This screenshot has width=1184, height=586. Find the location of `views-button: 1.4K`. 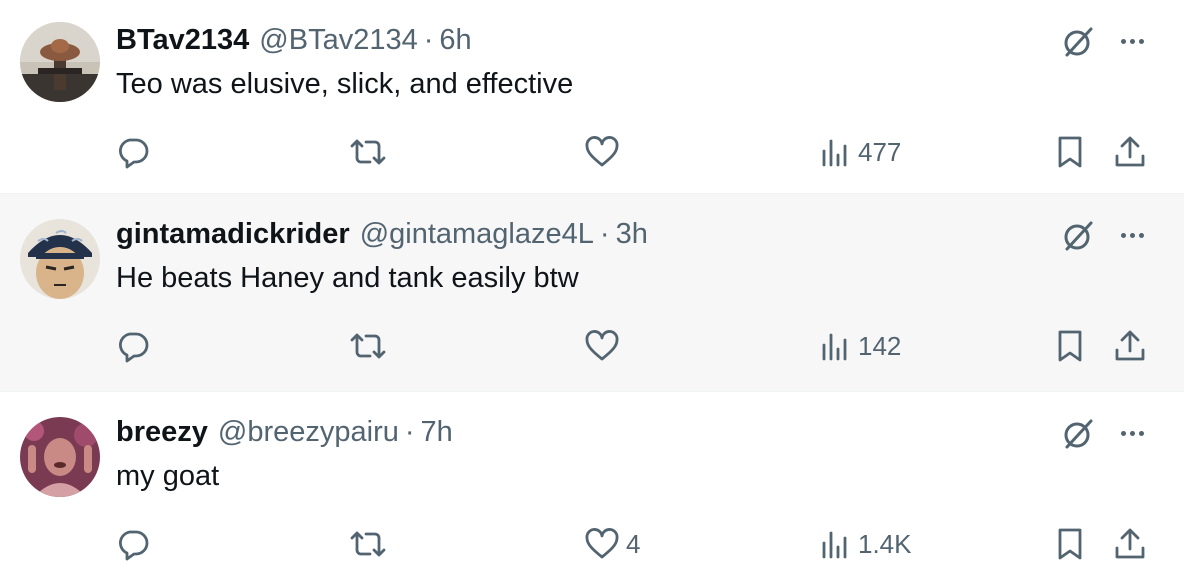

views-button: 1.4K is located at coordinates (865, 544).